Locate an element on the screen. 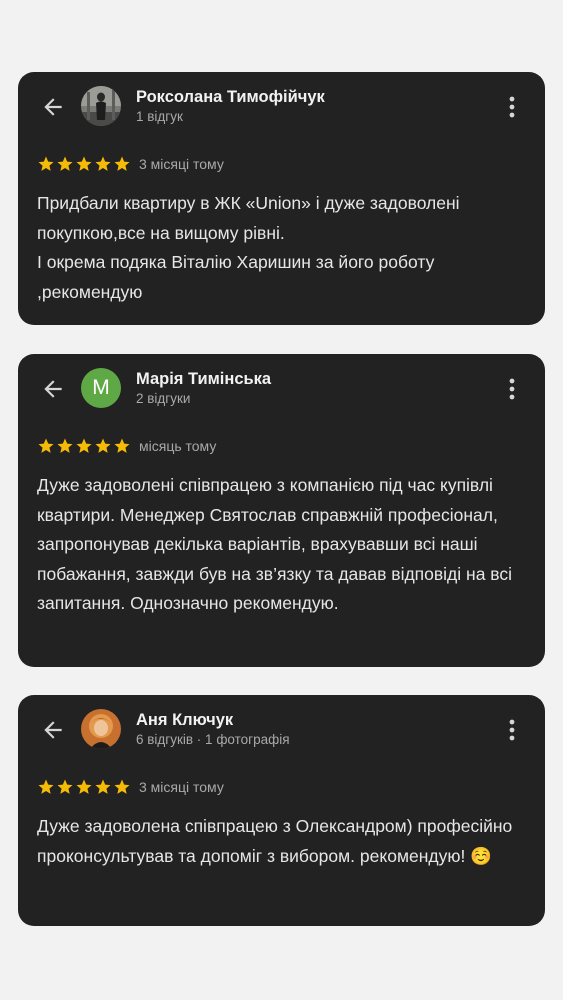 The width and height of the screenshot is (563, 1000). reviewer-meta: 2 відгуки is located at coordinates (163, 398).